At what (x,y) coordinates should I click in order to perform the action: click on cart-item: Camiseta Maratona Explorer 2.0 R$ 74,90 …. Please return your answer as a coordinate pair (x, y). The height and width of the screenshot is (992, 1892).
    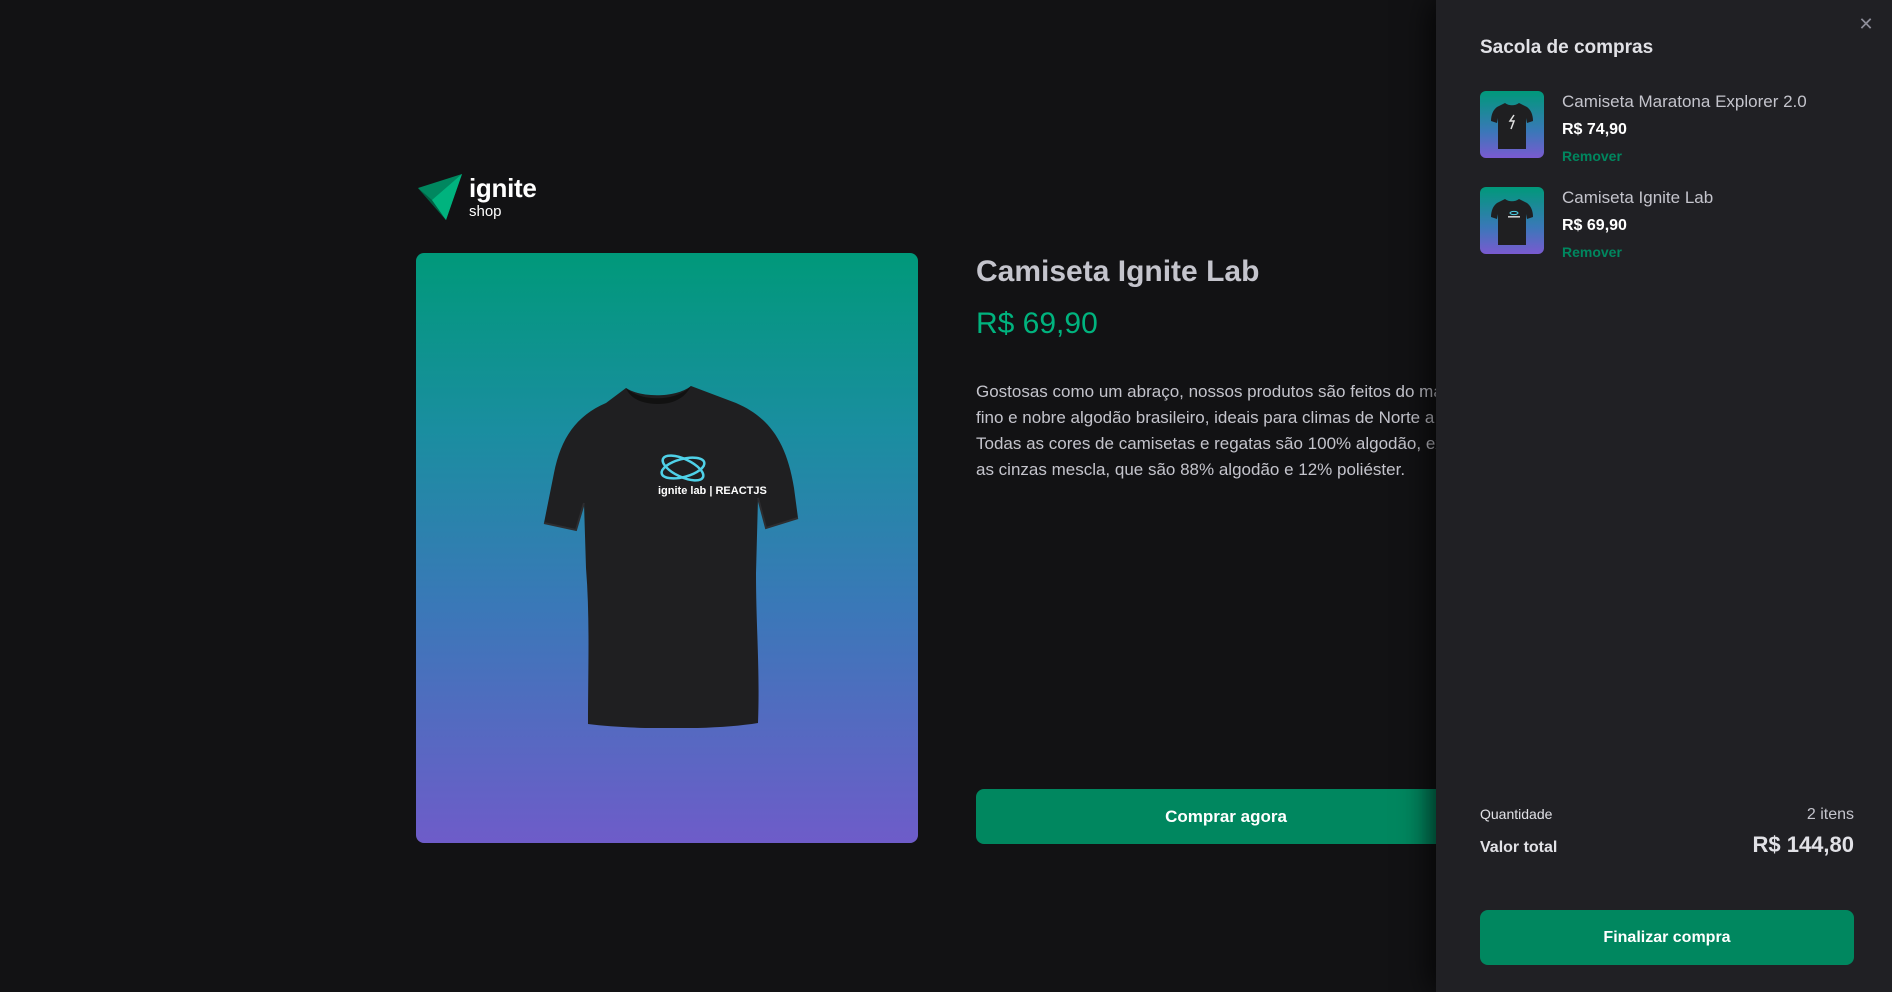
    Looking at the image, I should click on (1670, 127).